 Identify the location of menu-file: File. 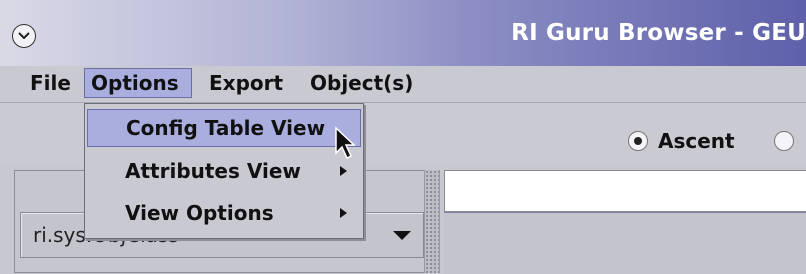
(50, 83).